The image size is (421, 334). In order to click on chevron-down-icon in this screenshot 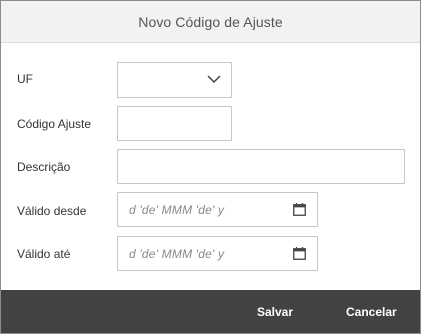, I will do `click(214, 79)`.